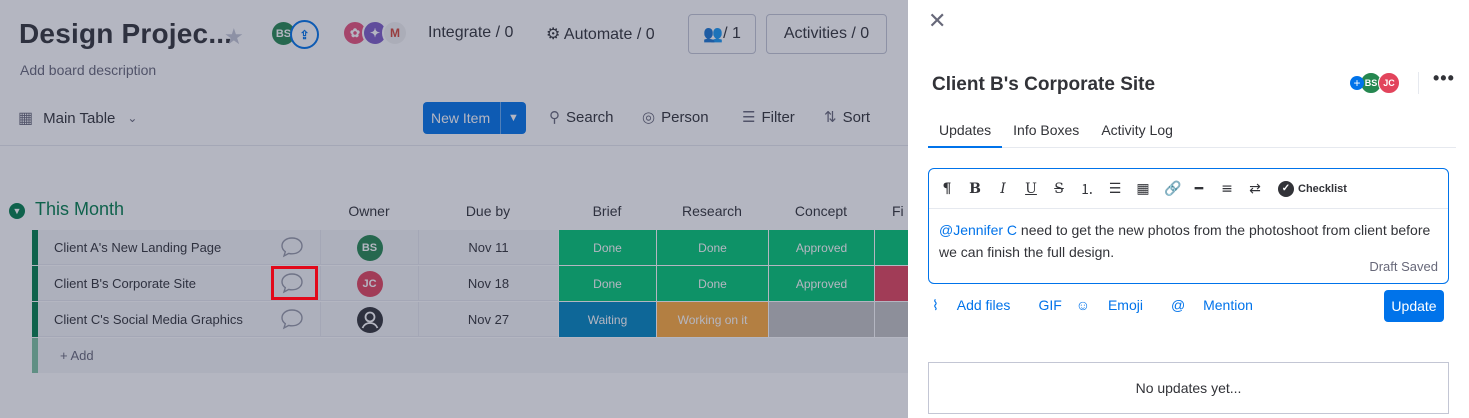 This screenshot has height=418, width=1469. I want to click on status-cell-concept, so click(821, 319).